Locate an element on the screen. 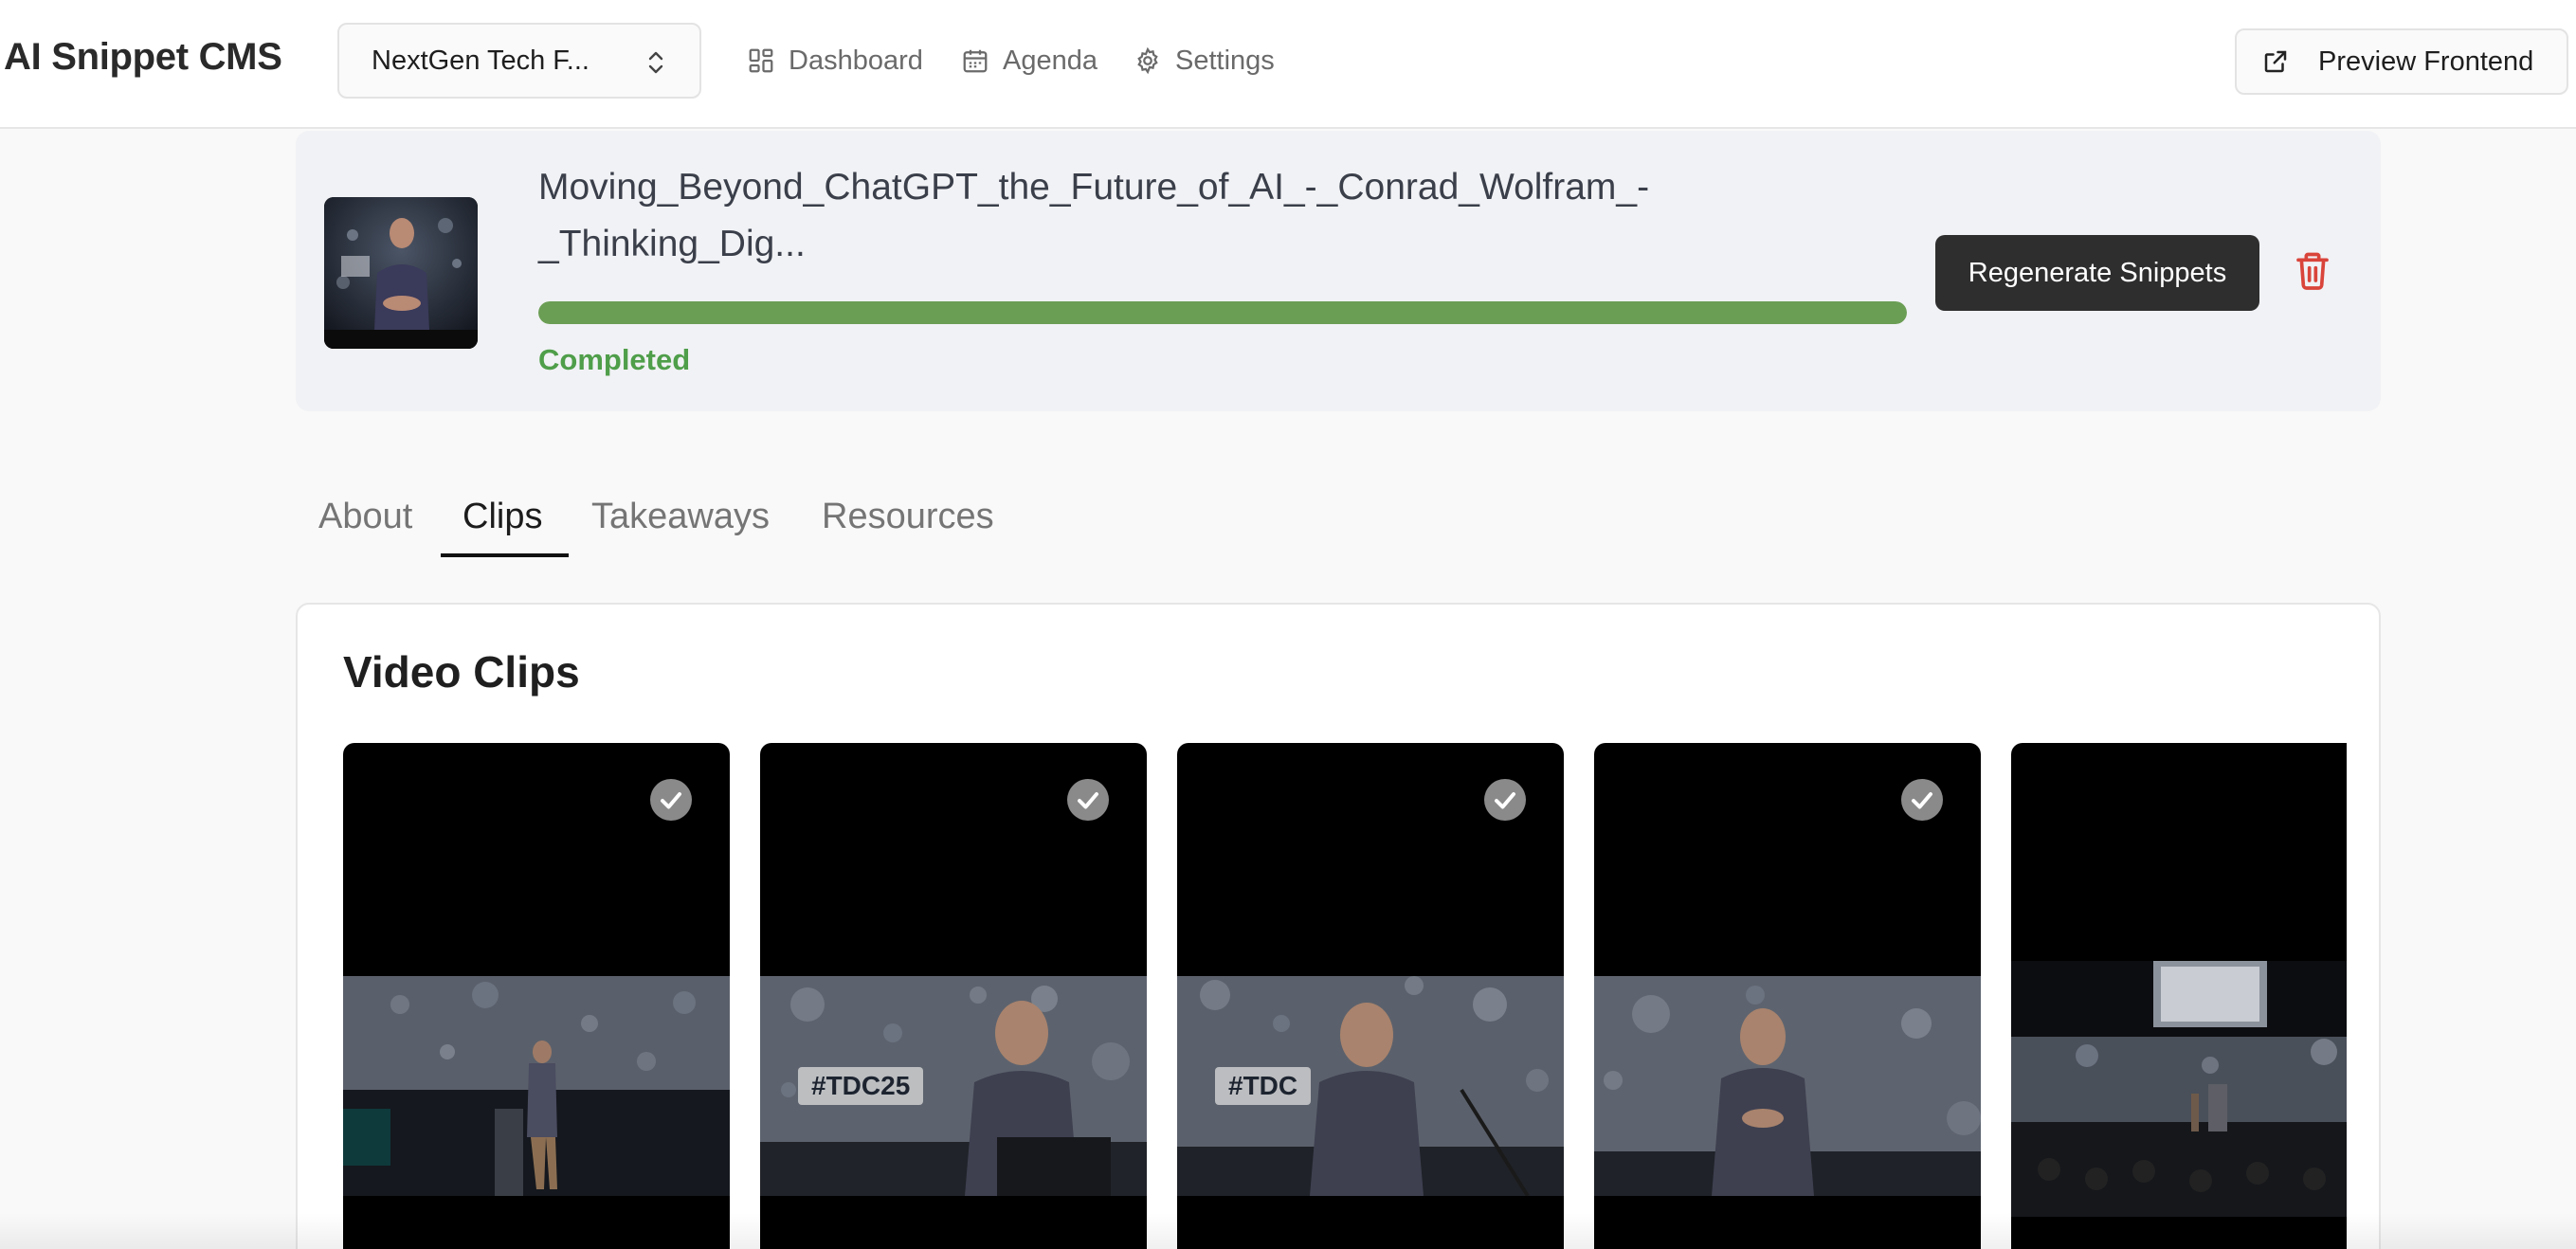 Image resolution: width=2576 pixels, height=1249 pixels. gear-icon is located at coordinates (1147, 60).